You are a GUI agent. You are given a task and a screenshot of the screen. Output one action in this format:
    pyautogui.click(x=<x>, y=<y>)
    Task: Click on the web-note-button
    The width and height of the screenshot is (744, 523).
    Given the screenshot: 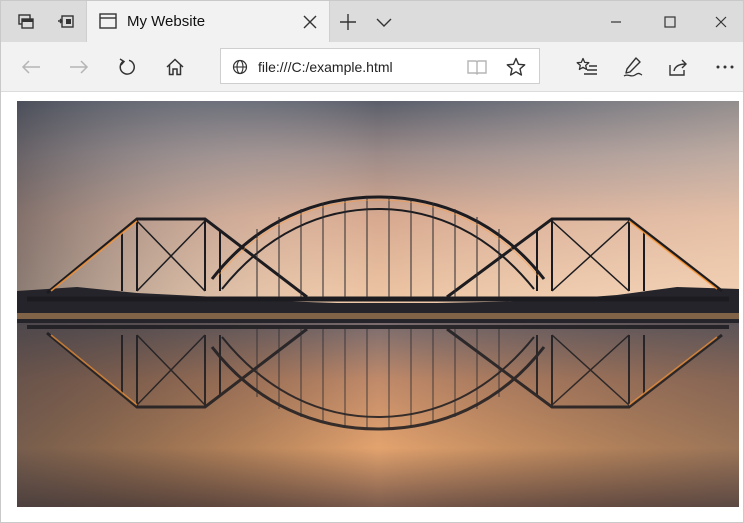 What is the action you would take?
    pyautogui.click(x=633, y=67)
    